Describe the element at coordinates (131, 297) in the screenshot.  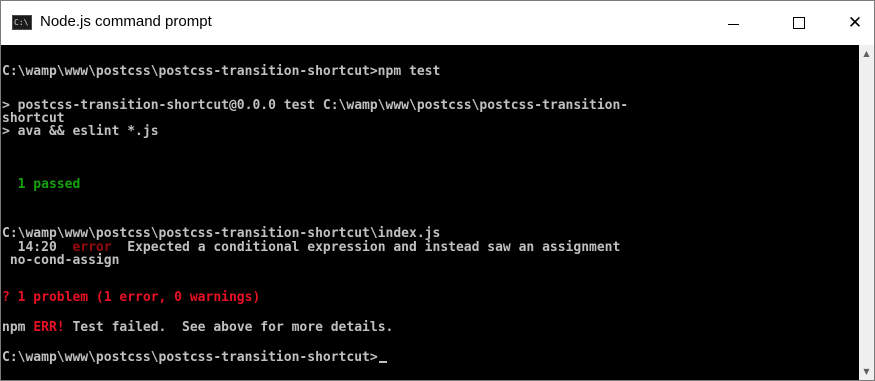
I see `problem-summary-line: ? 1 problem (1 error, 0 warnings)` at that location.